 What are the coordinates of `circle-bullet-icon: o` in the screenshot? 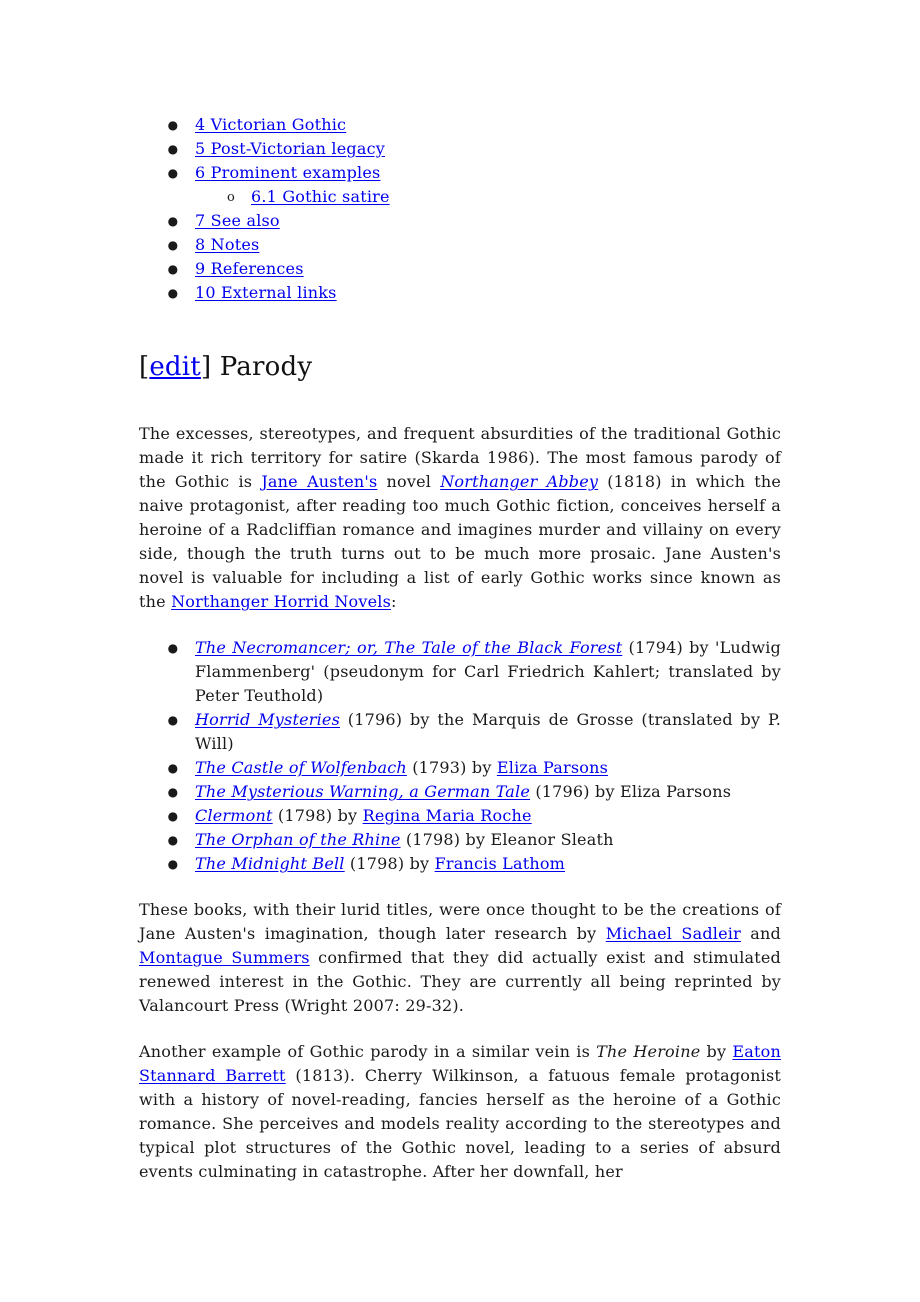 It's located at (231, 197).